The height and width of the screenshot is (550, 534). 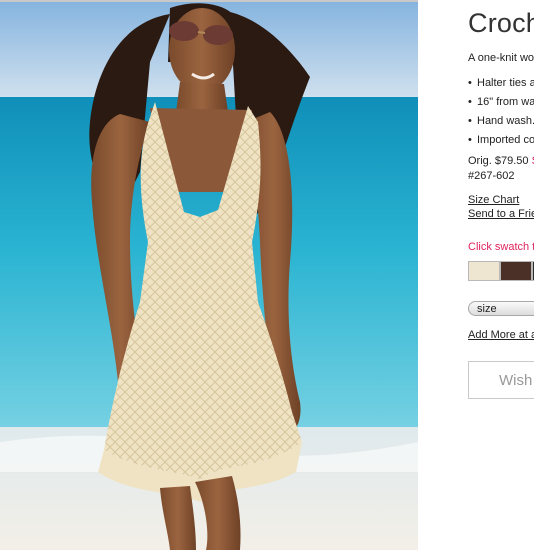 What do you see at coordinates (501, 102) in the screenshot?
I see `feature-item: • 16" from wa` at bounding box center [501, 102].